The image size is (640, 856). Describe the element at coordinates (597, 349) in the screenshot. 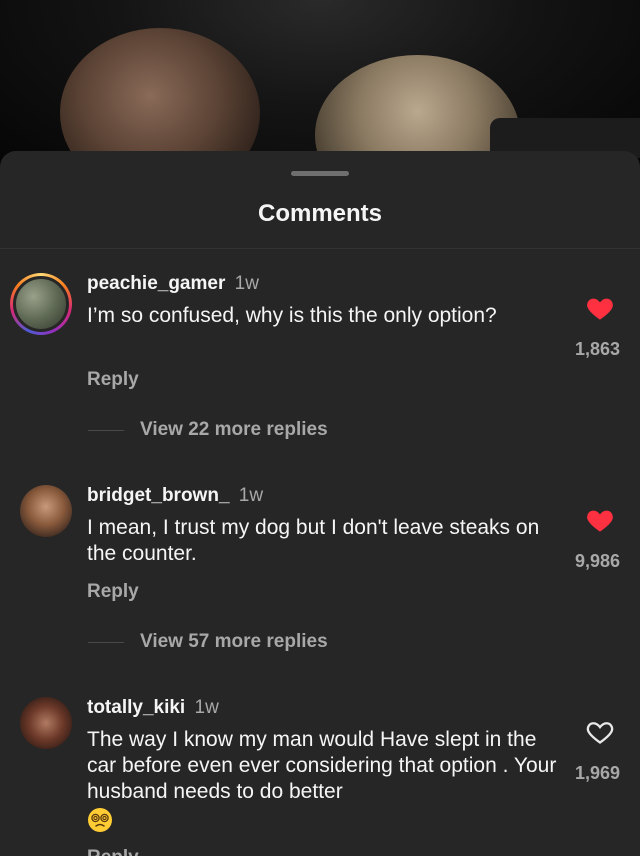

I see `like-count: 1,863` at that location.